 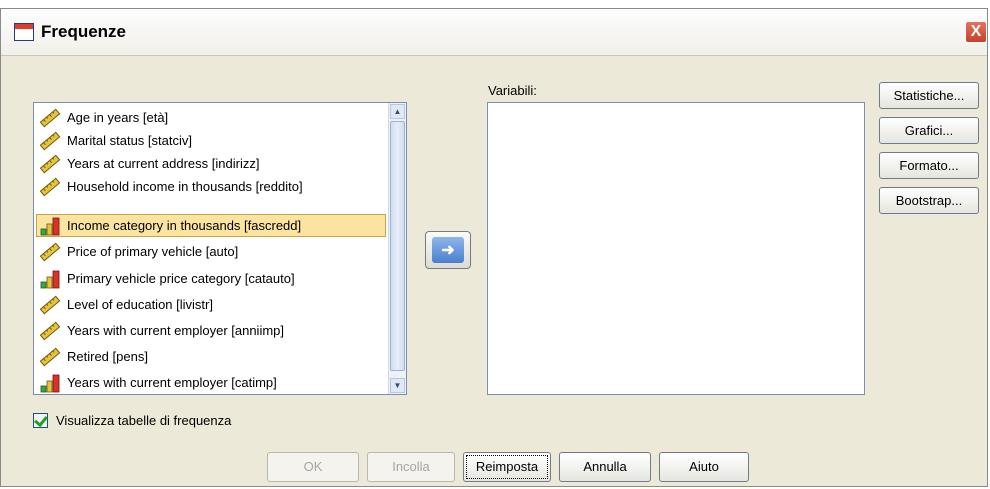 What do you see at coordinates (172, 382) in the screenshot?
I see `list-item-label: Years with current employer [catimp]` at bounding box center [172, 382].